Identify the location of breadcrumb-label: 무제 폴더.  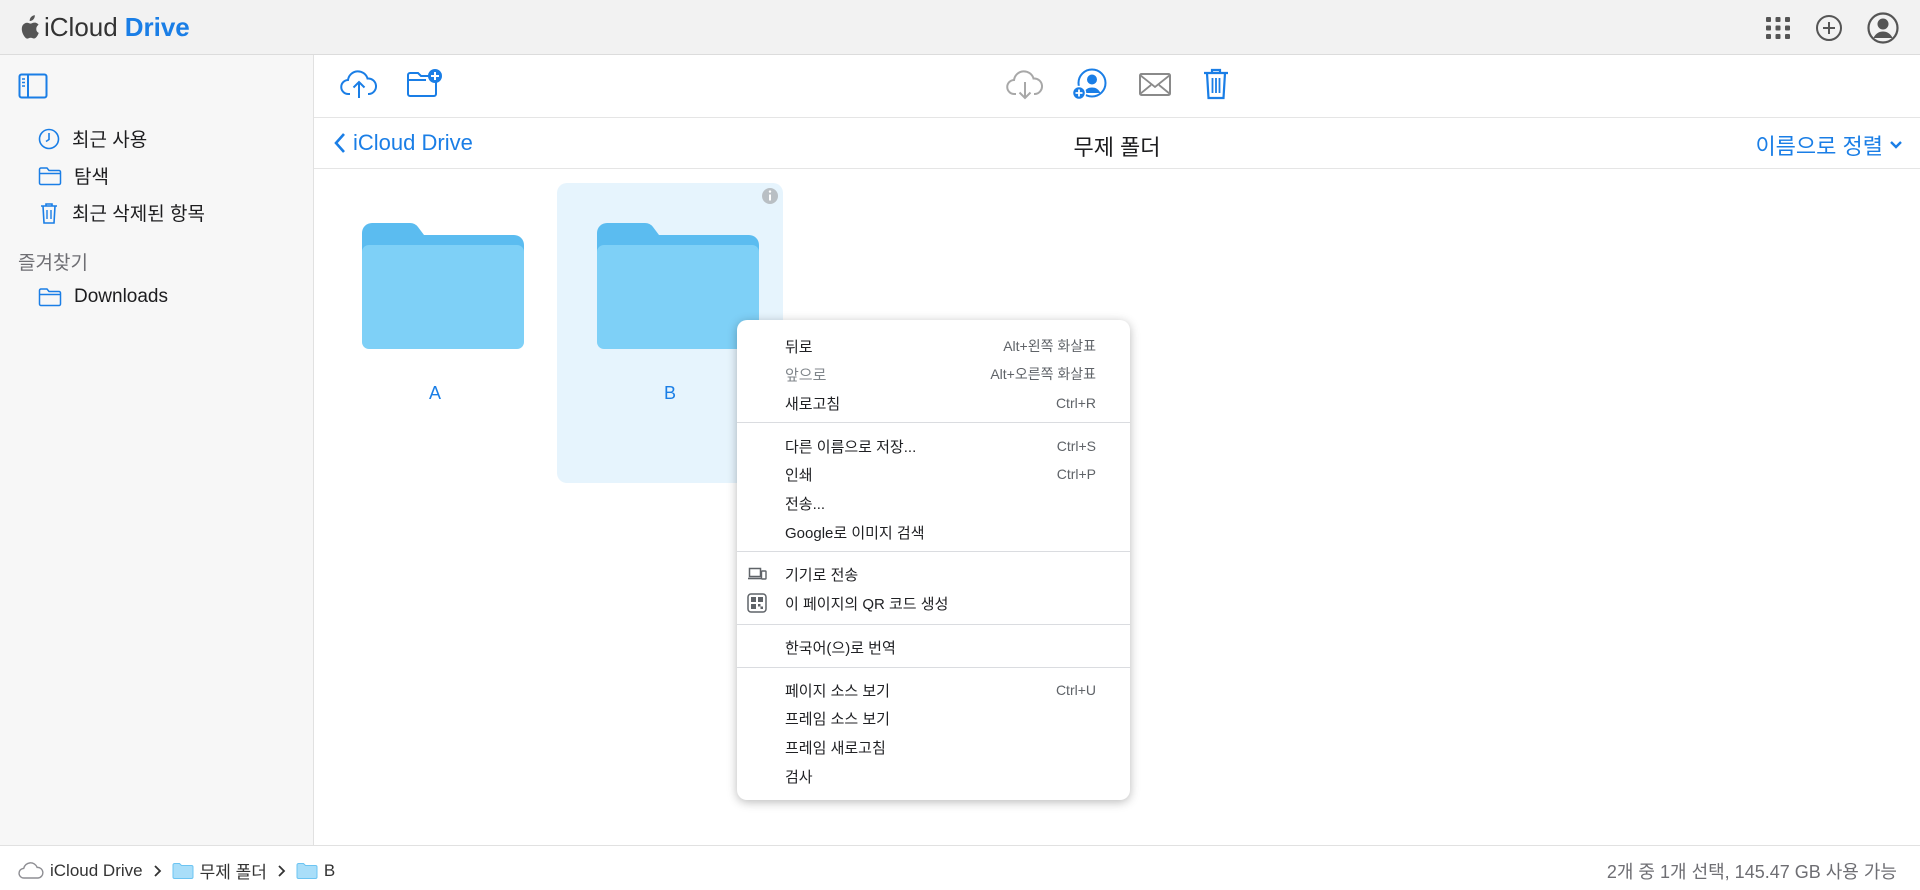
(233, 872).